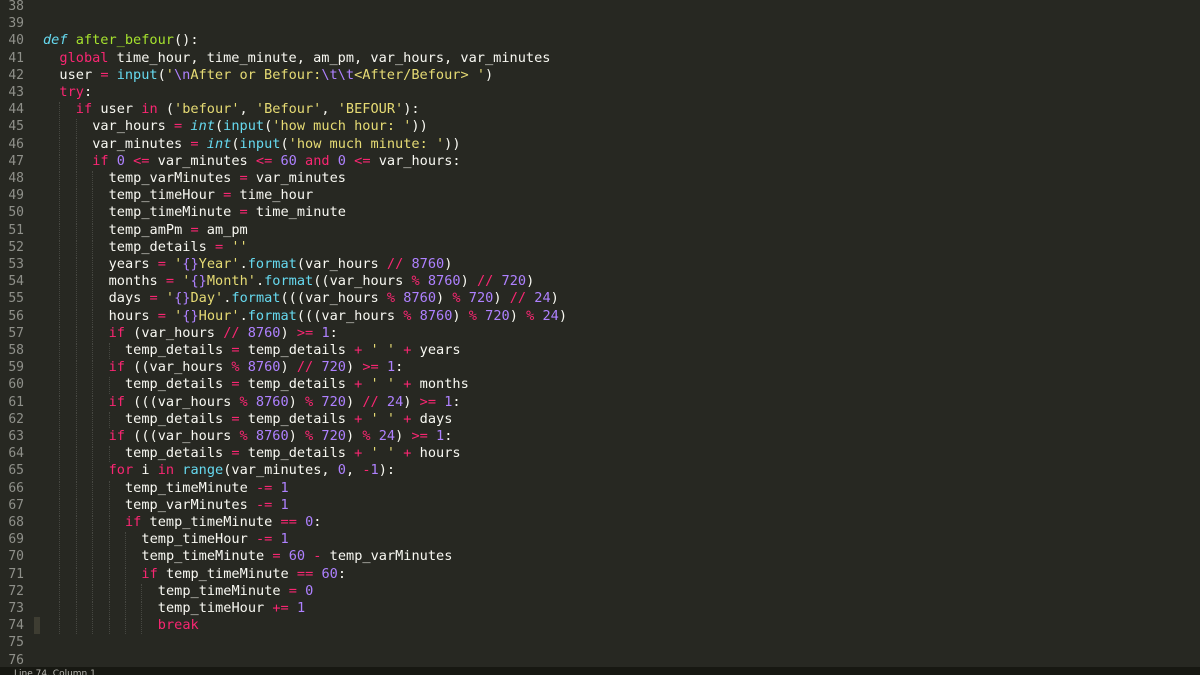 This screenshot has height=675, width=1200. Describe the element at coordinates (617, 574) in the screenshot. I see `code-line: if temp_timeMinute == 60:` at that location.